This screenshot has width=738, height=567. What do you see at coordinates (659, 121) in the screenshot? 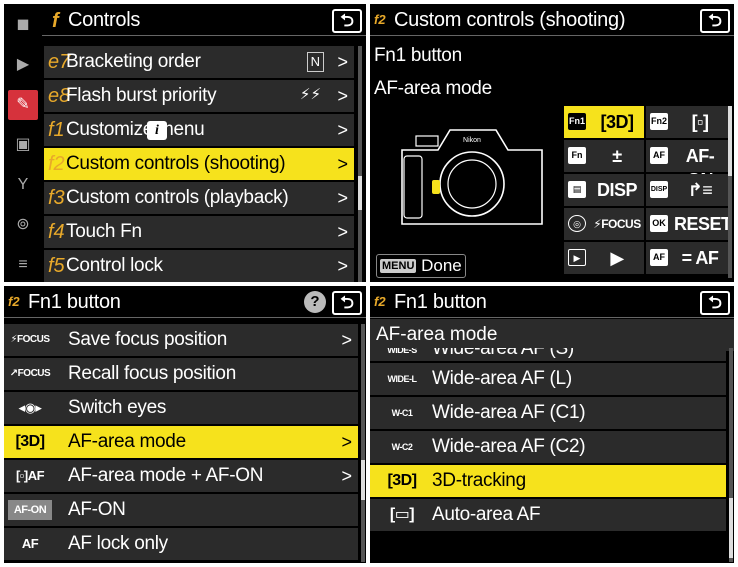
I see `fn2-icon: Fn2` at bounding box center [659, 121].